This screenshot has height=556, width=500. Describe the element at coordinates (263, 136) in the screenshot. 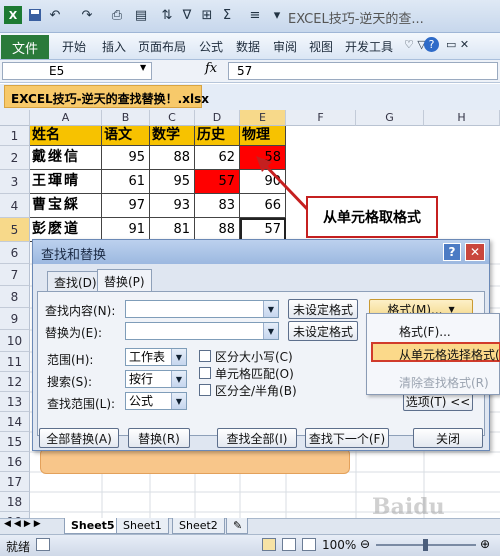

I see `table-header-cell: 物理` at that location.